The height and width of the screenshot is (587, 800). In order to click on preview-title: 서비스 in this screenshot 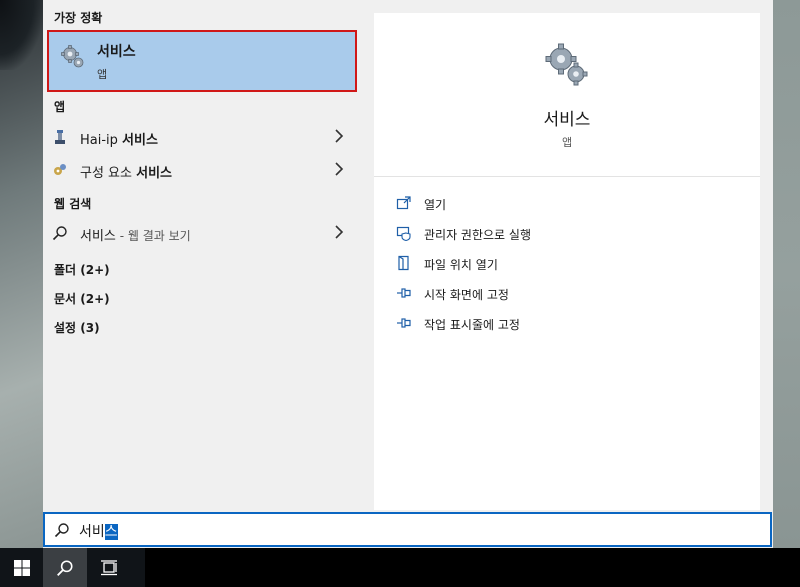, I will do `click(567, 120)`.